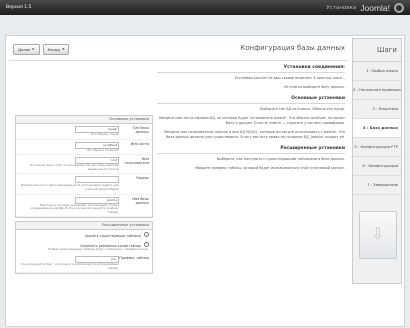  Describe the element at coordinates (146, 235) in the screenshot. I see `drop-tables-radio` at that location.